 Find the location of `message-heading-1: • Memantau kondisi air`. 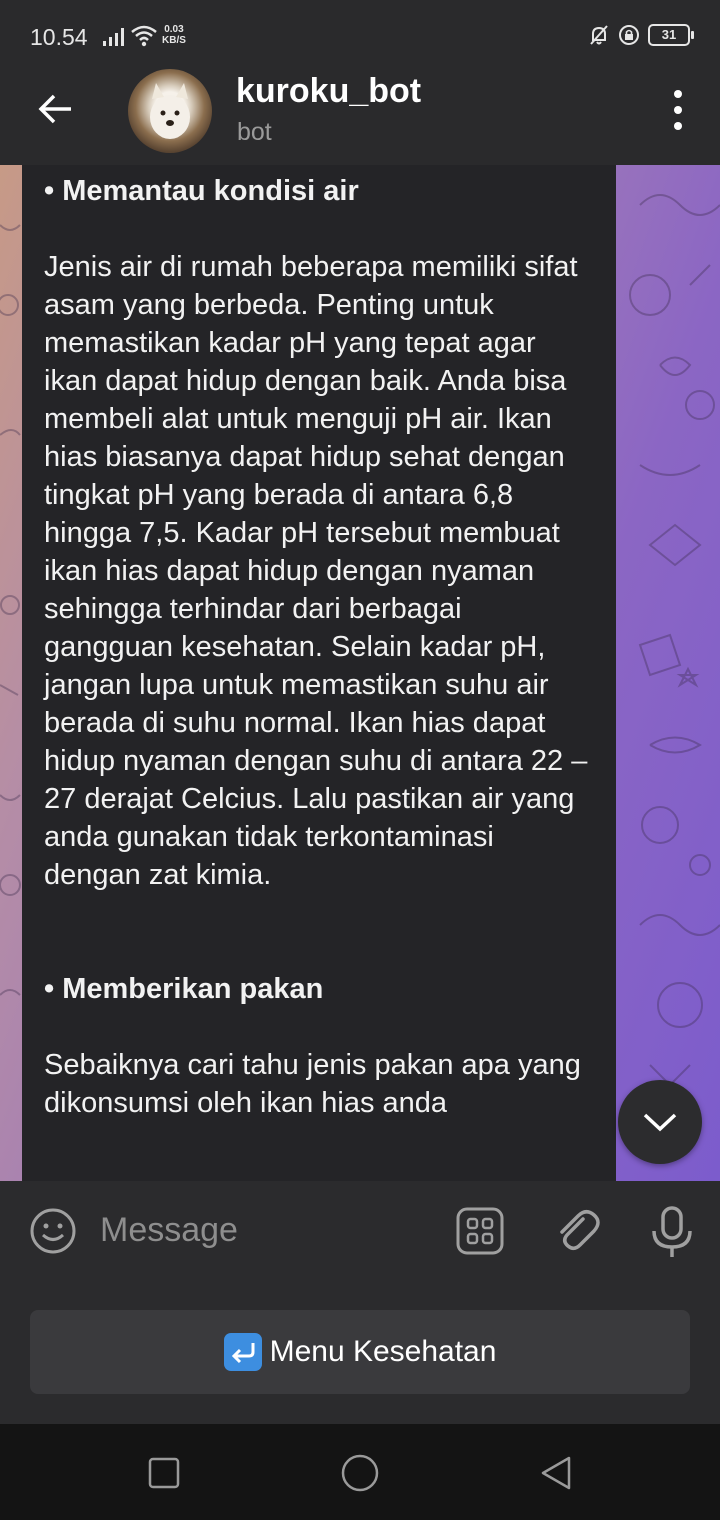

message-heading-1: • Memantau kondisi air is located at coordinates (201, 191).